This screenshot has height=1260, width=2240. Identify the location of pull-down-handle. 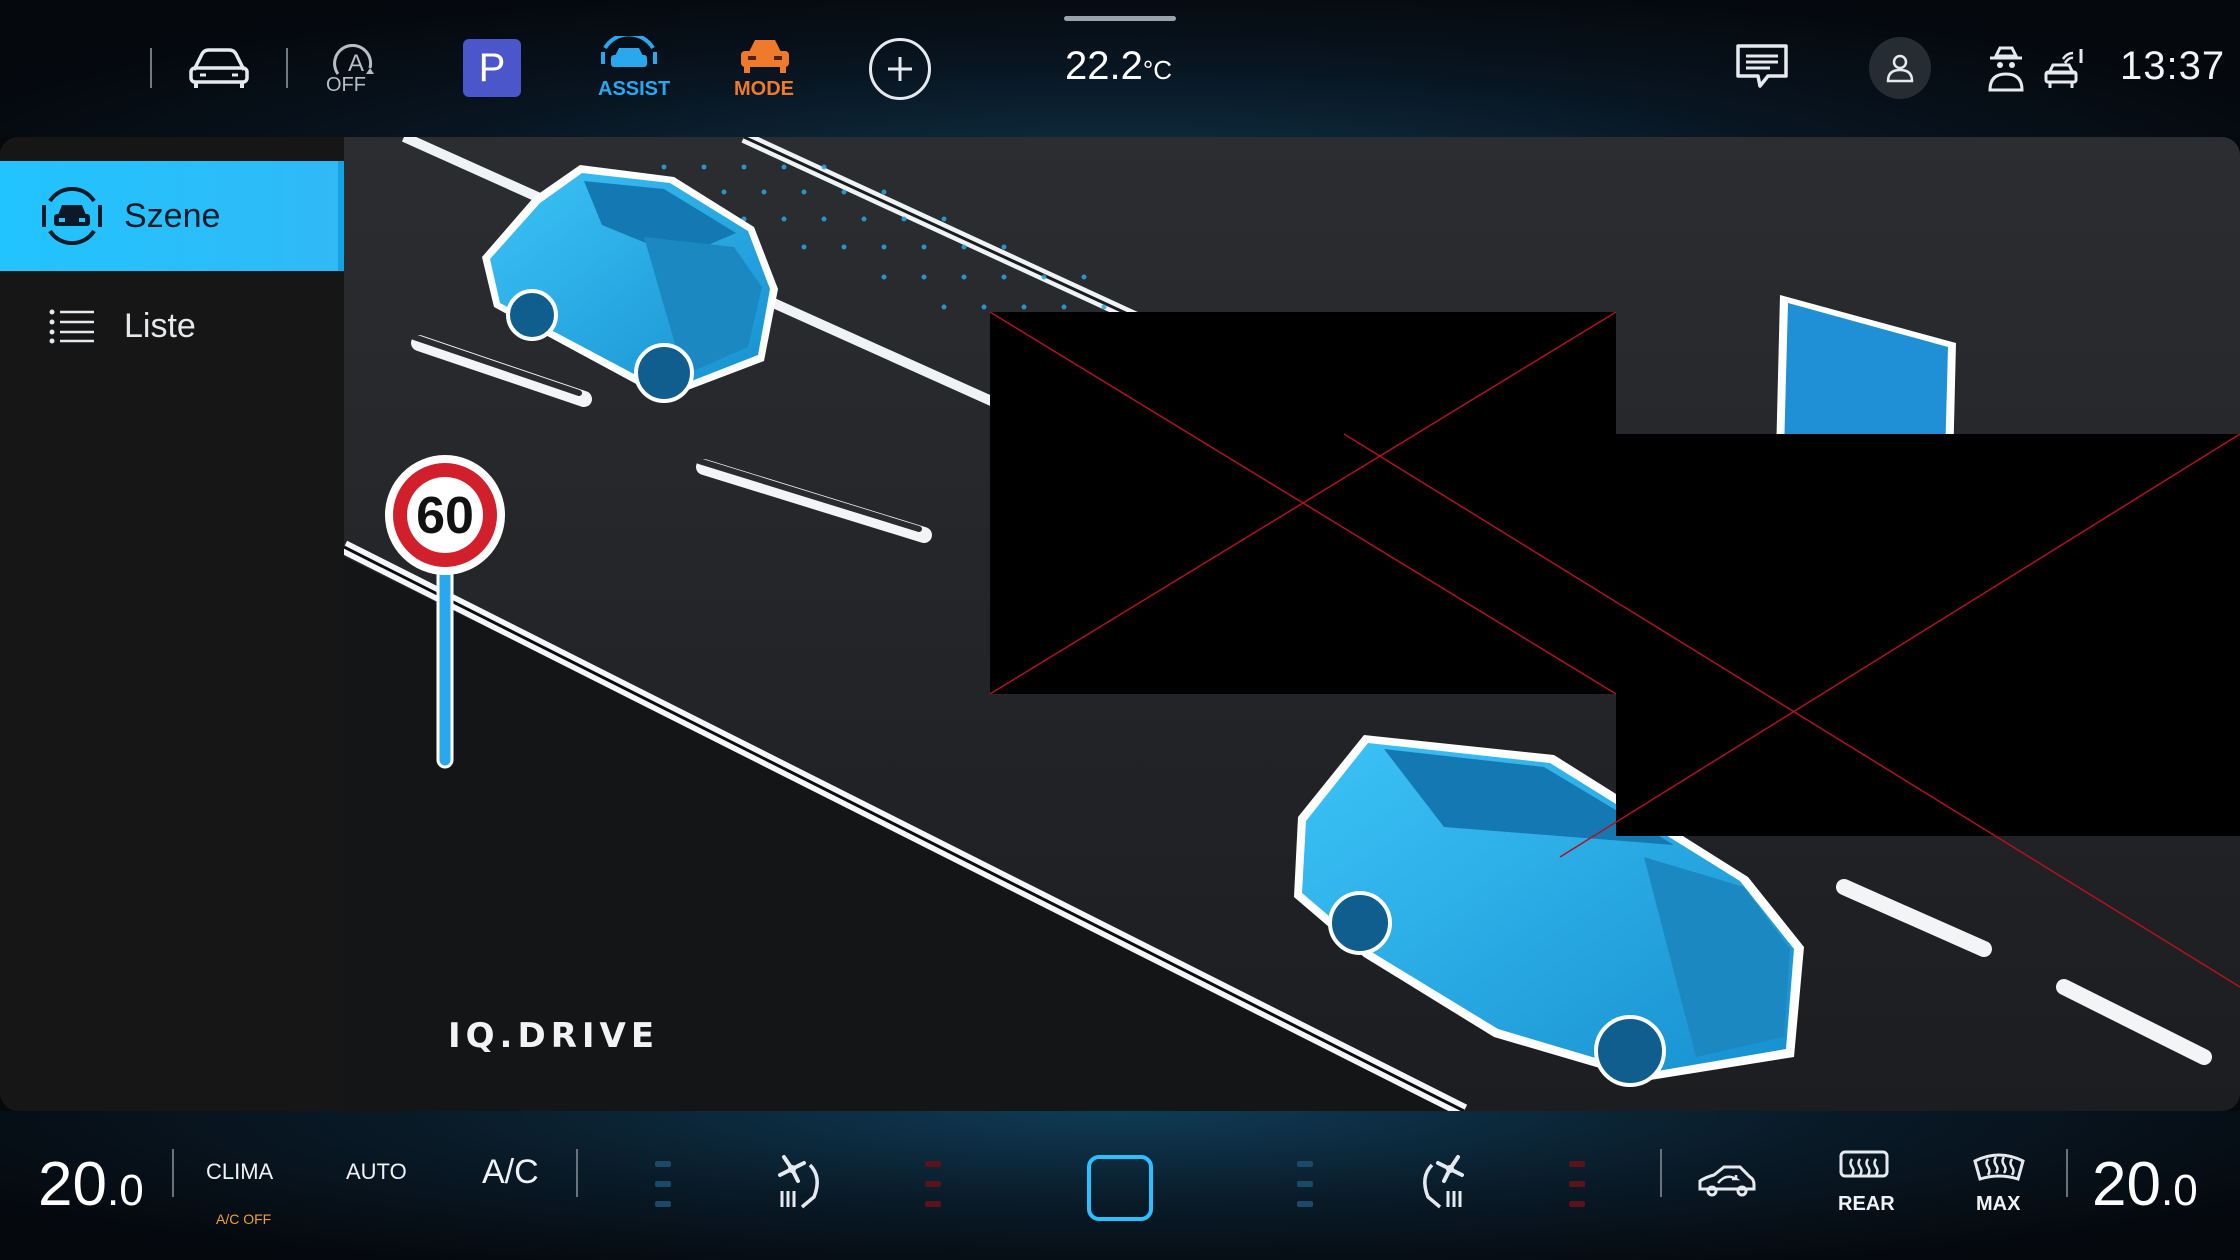
(1120, 18).